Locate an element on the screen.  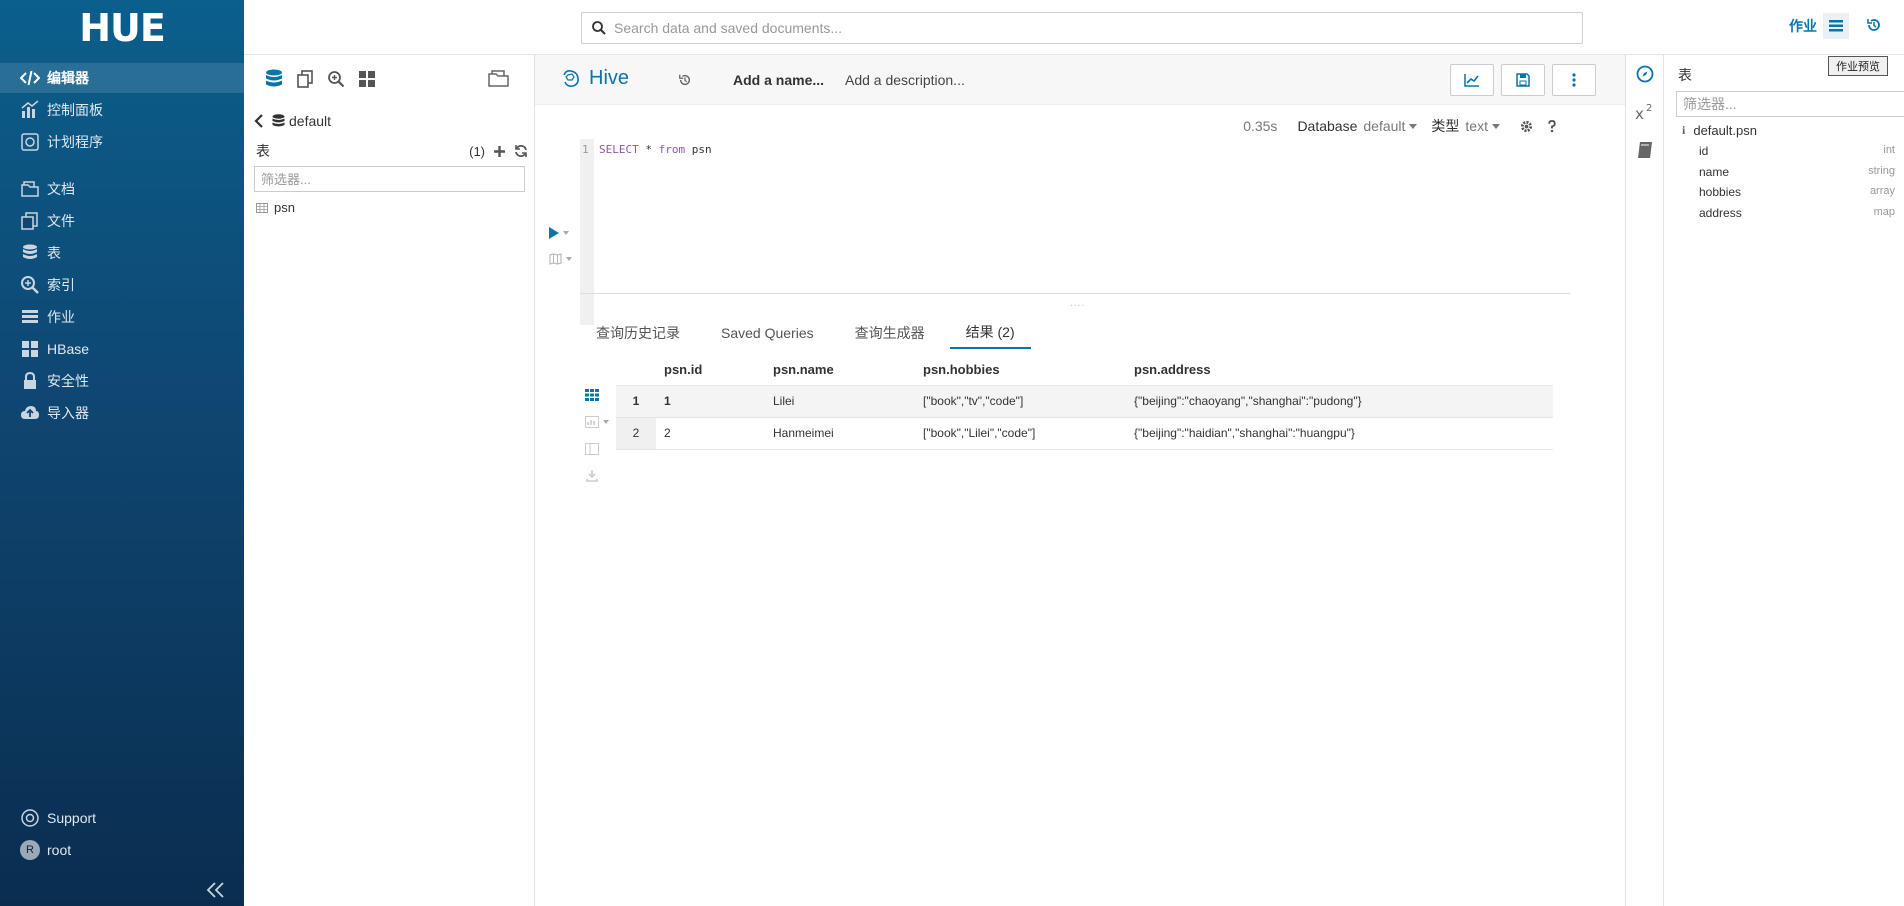
code-icon is located at coordinates (30, 78).